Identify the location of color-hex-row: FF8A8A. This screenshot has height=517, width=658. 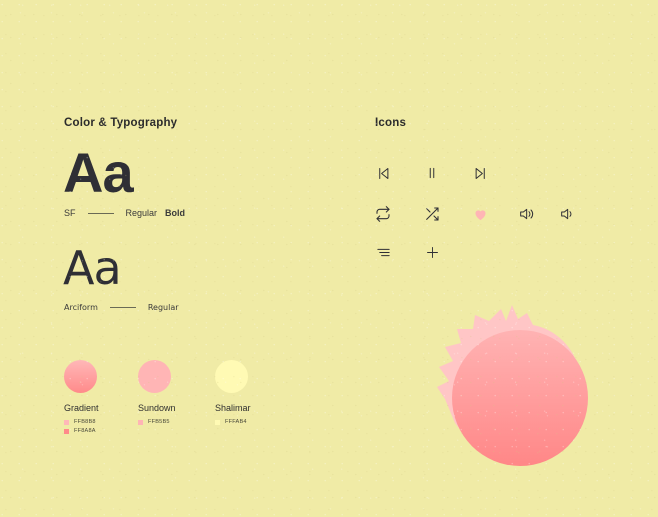
(81, 431).